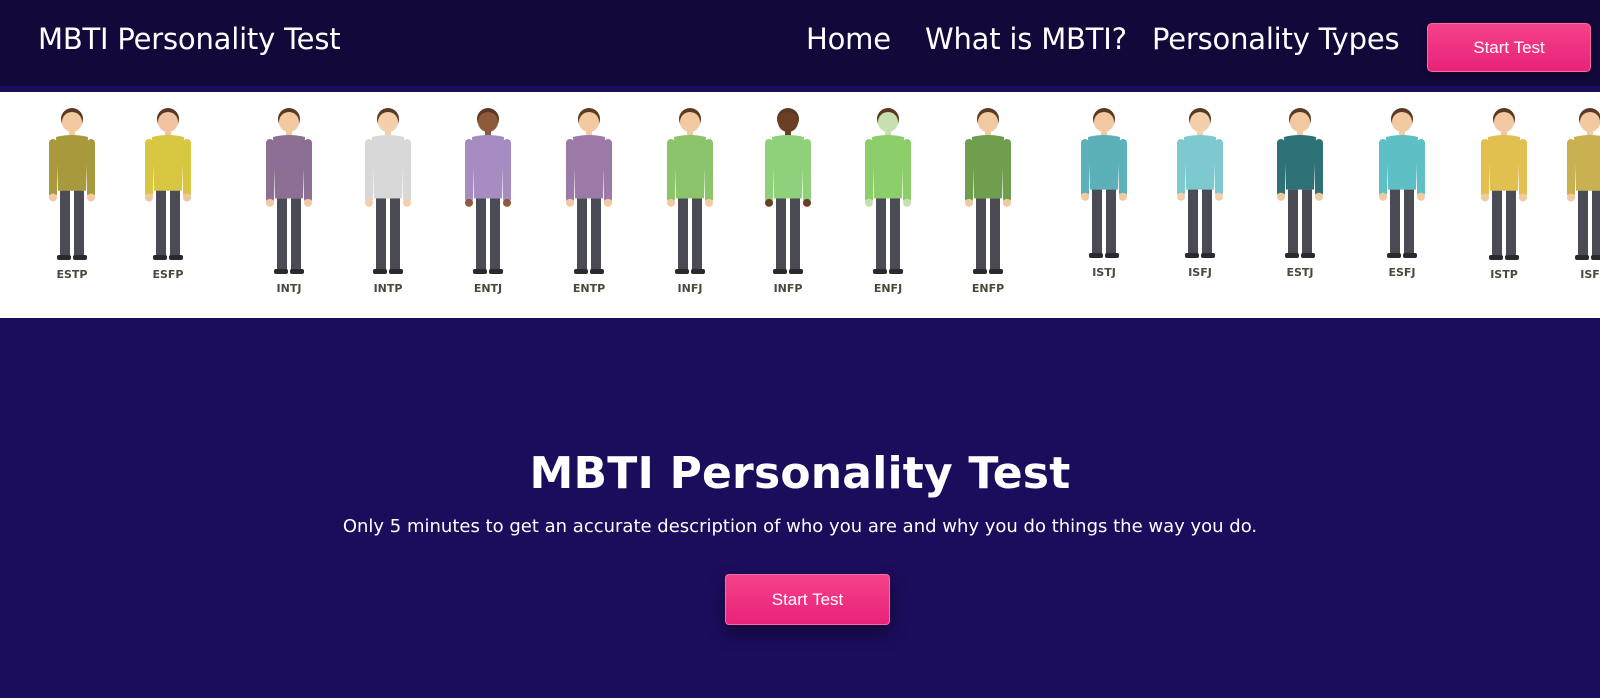 The height and width of the screenshot is (698, 1600). What do you see at coordinates (1104, 272) in the screenshot?
I see `character-type-label: ISTJ` at bounding box center [1104, 272].